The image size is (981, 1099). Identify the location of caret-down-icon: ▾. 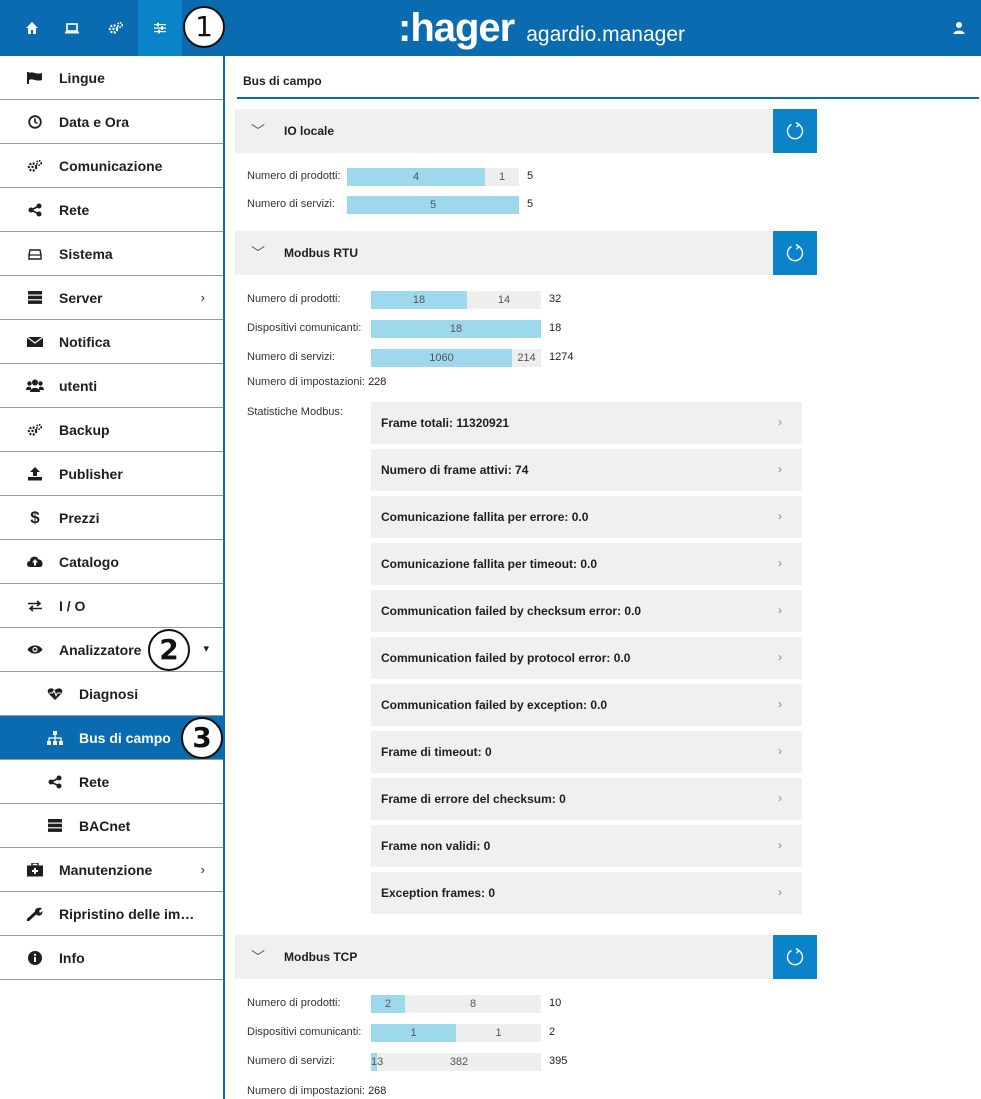
(206, 649).